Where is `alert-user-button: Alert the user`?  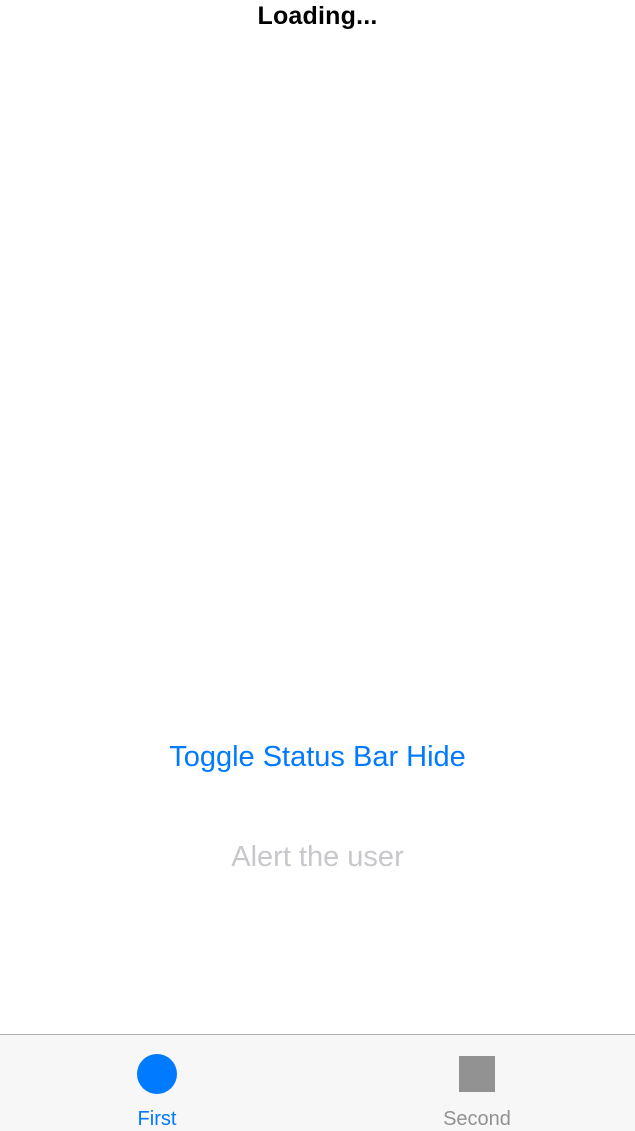
alert-user-button: Alert the user is located at coordinates (317, 857).